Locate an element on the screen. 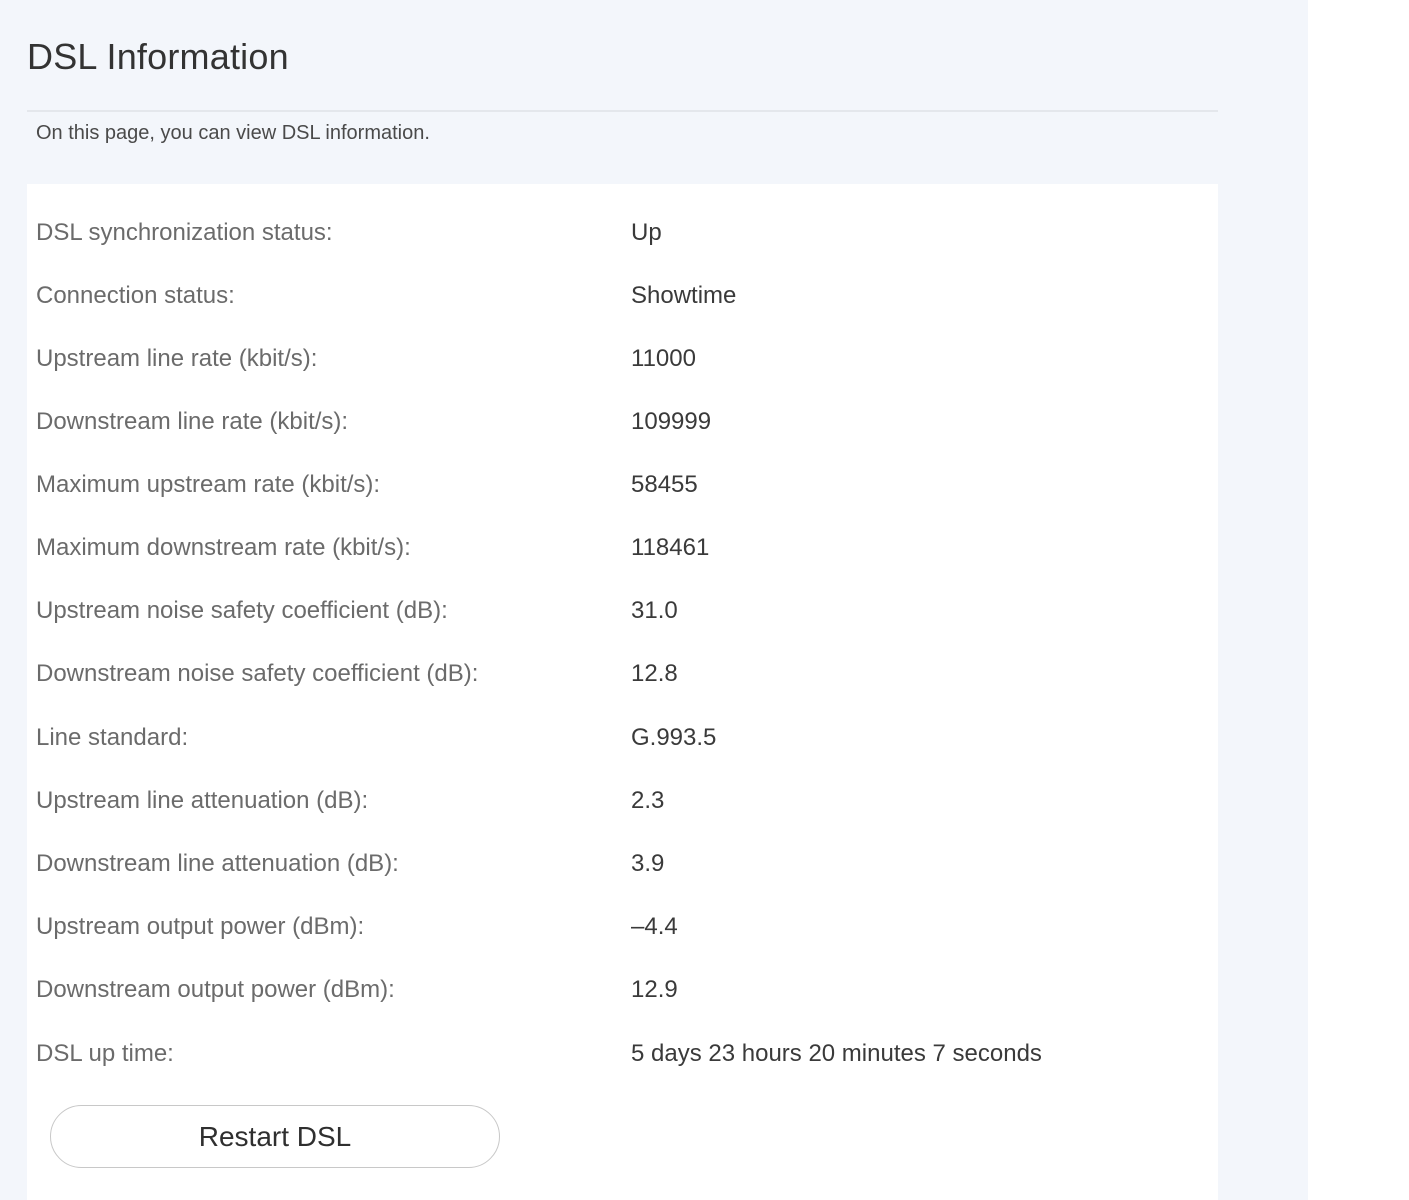 Image resolution: width=1409 pixels, height=1200 pixels. info-row-line-standard: Line standard: G.993.5 is located at coordinates (622, 738).